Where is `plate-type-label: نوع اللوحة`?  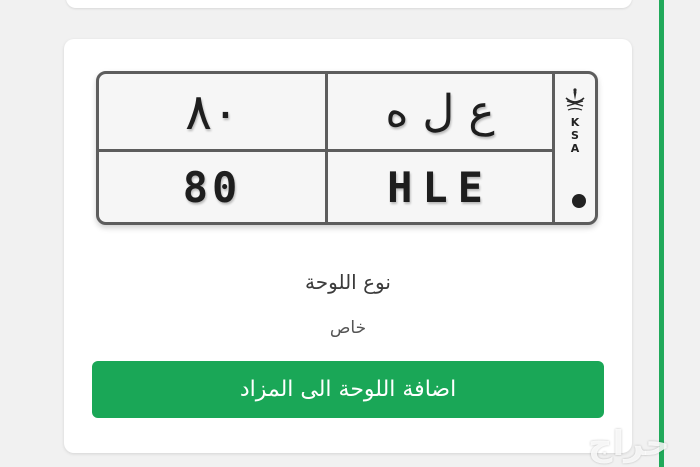 plate-type-label: نوع اللوحة is located at coordinates (348, 282).